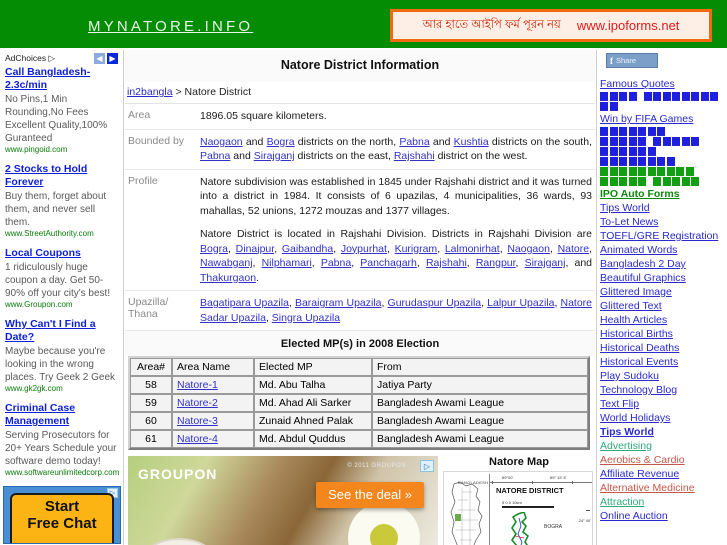 The width and height of the screenshot is (727, 545). What do you see at coordinates (663, 250) in the screenshot?
I see `sidebar-link-animated-words: Animated Words` at bounding box center [663, 250].